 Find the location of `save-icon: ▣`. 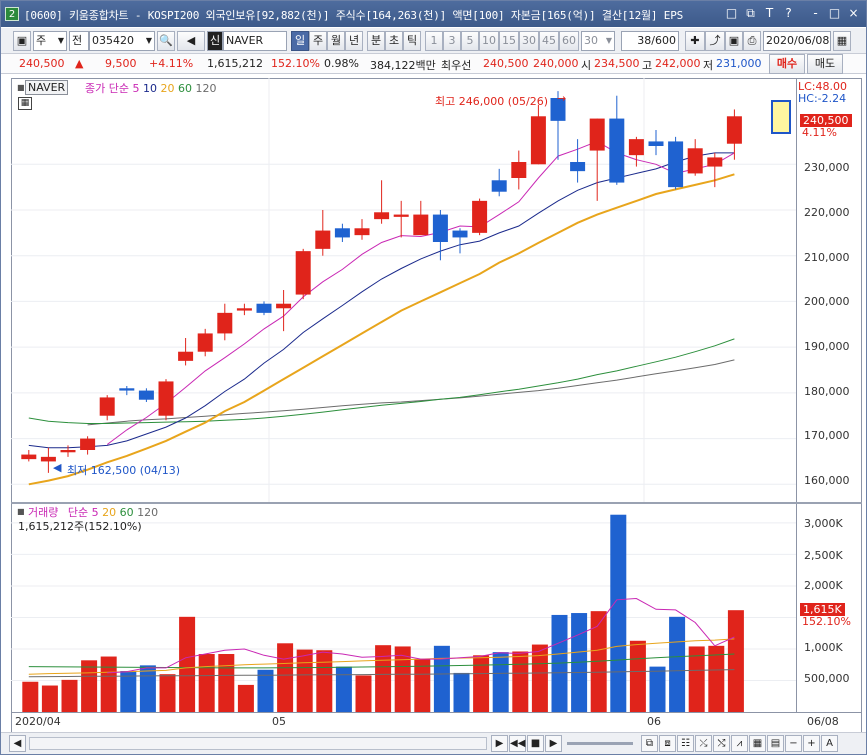

save-icon: ▣ is located at coordinates (734, 41).